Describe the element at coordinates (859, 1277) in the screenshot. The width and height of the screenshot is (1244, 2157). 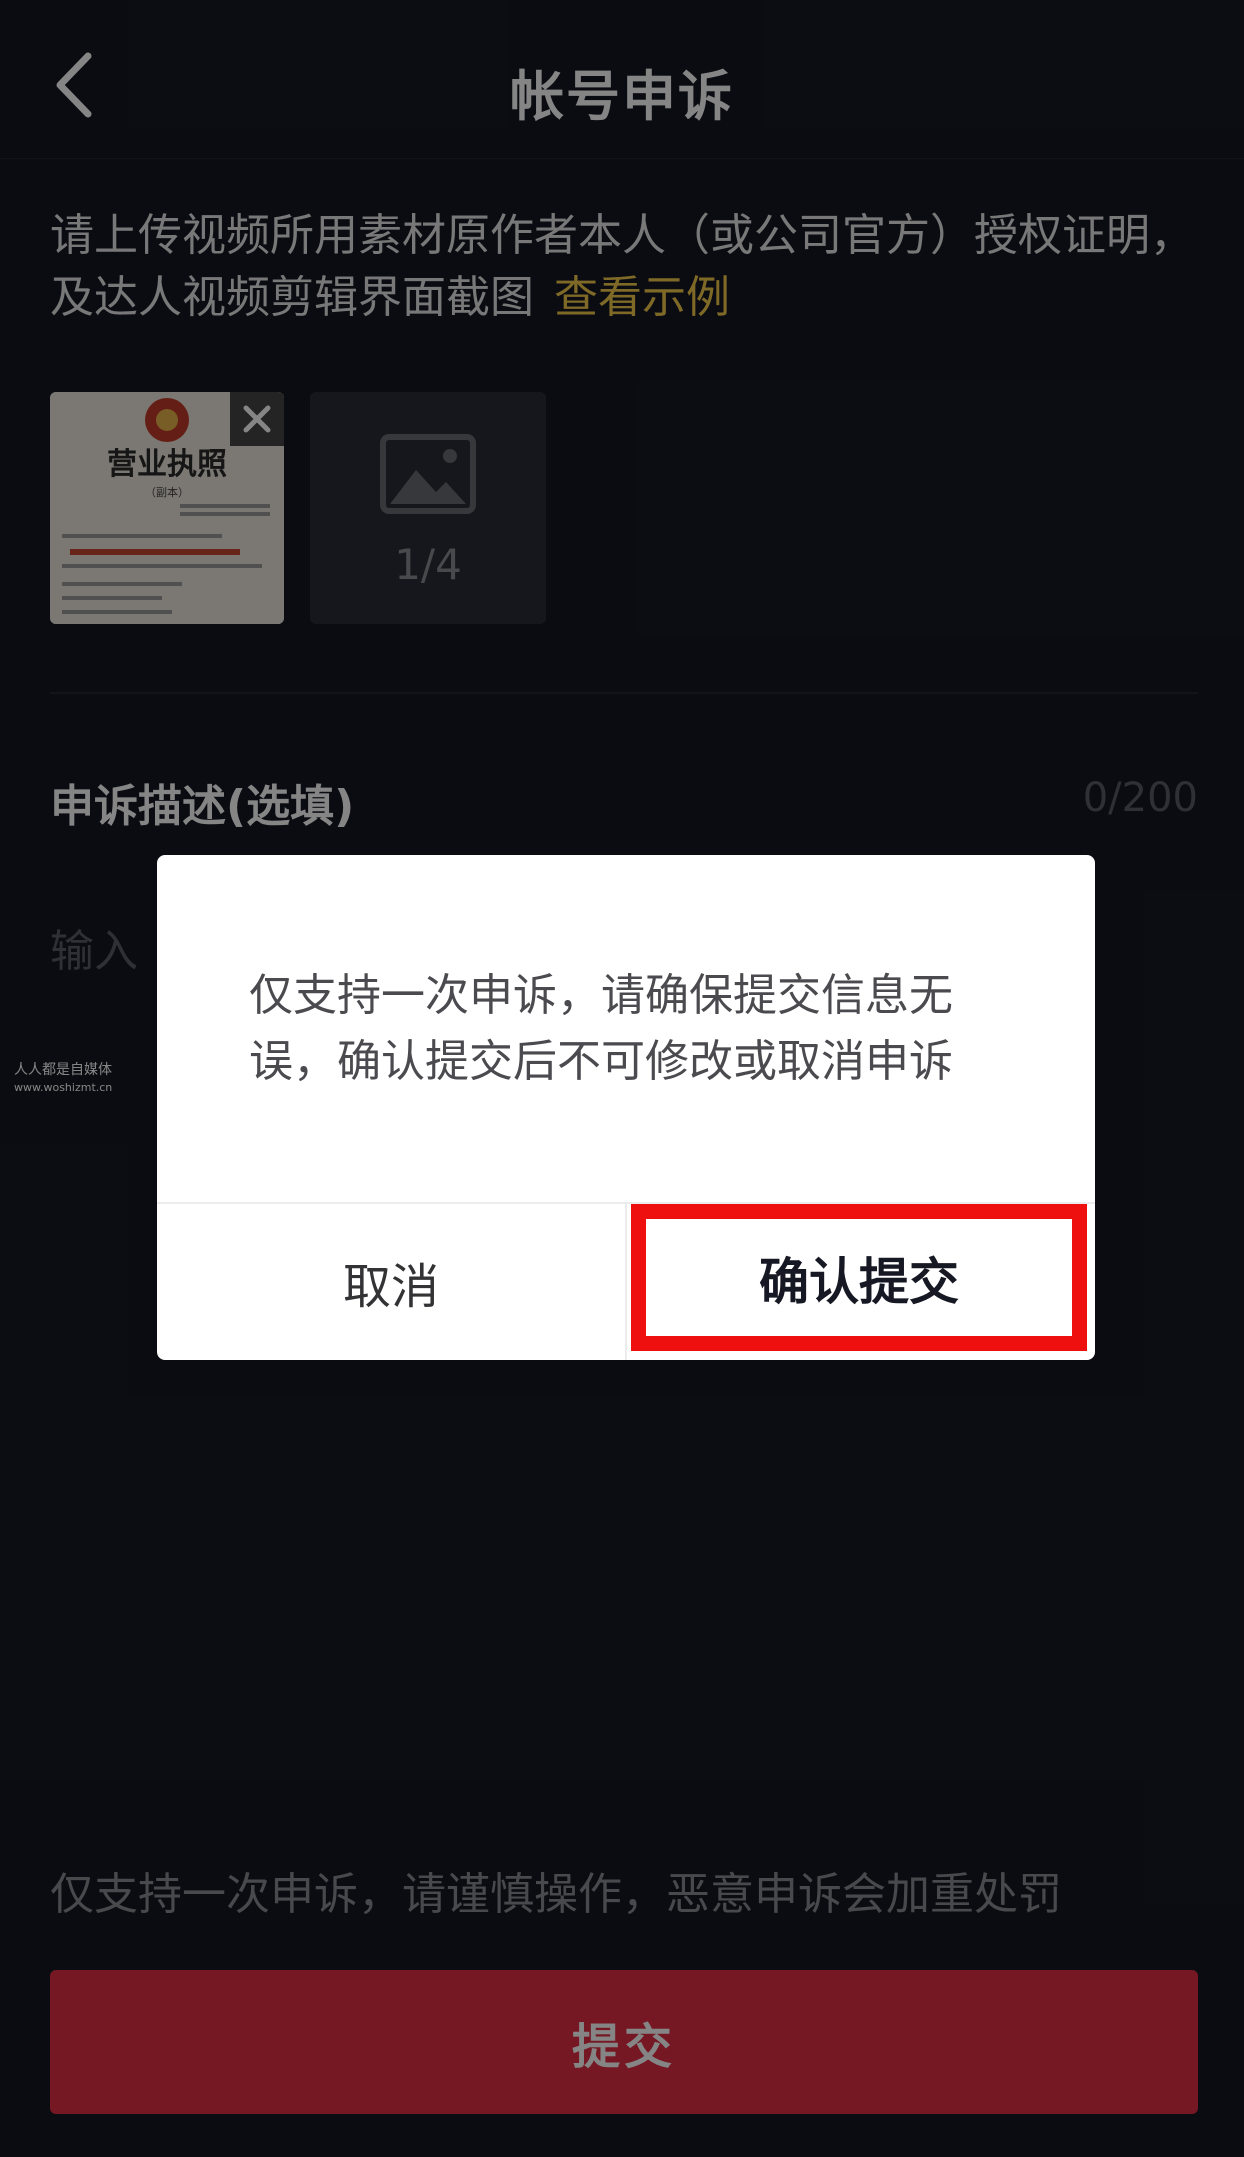
I see `confirm-submit-button: 确认提交` at that location.